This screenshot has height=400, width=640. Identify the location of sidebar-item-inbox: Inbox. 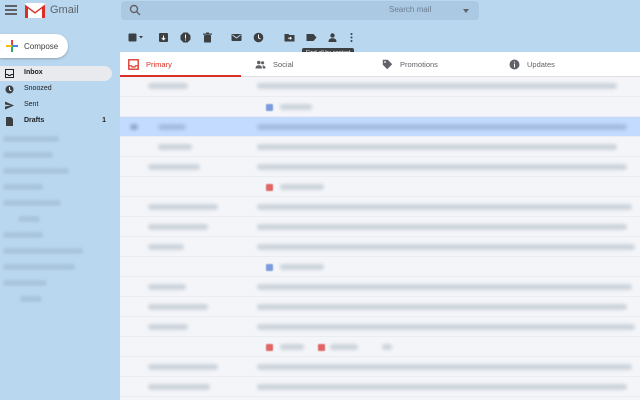
(56, 73).